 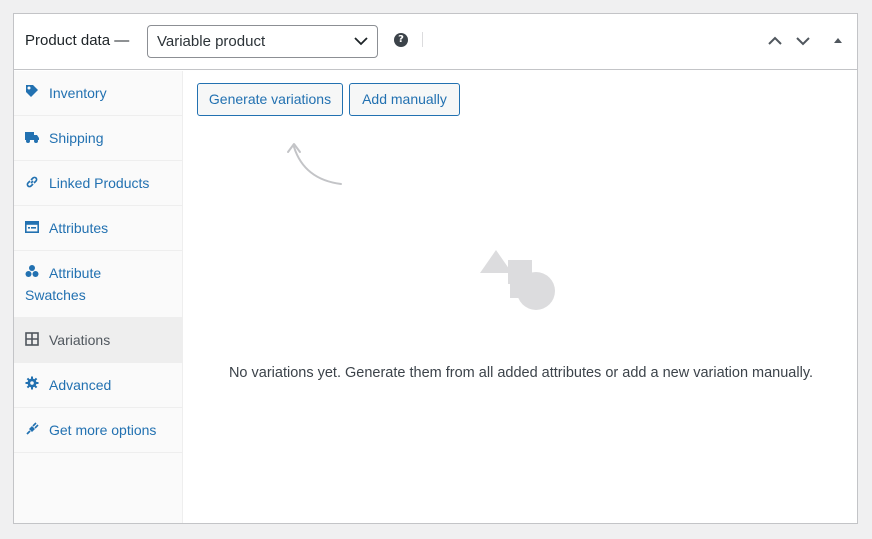 I want to click on grid-icon, so click(x=32, y=339).